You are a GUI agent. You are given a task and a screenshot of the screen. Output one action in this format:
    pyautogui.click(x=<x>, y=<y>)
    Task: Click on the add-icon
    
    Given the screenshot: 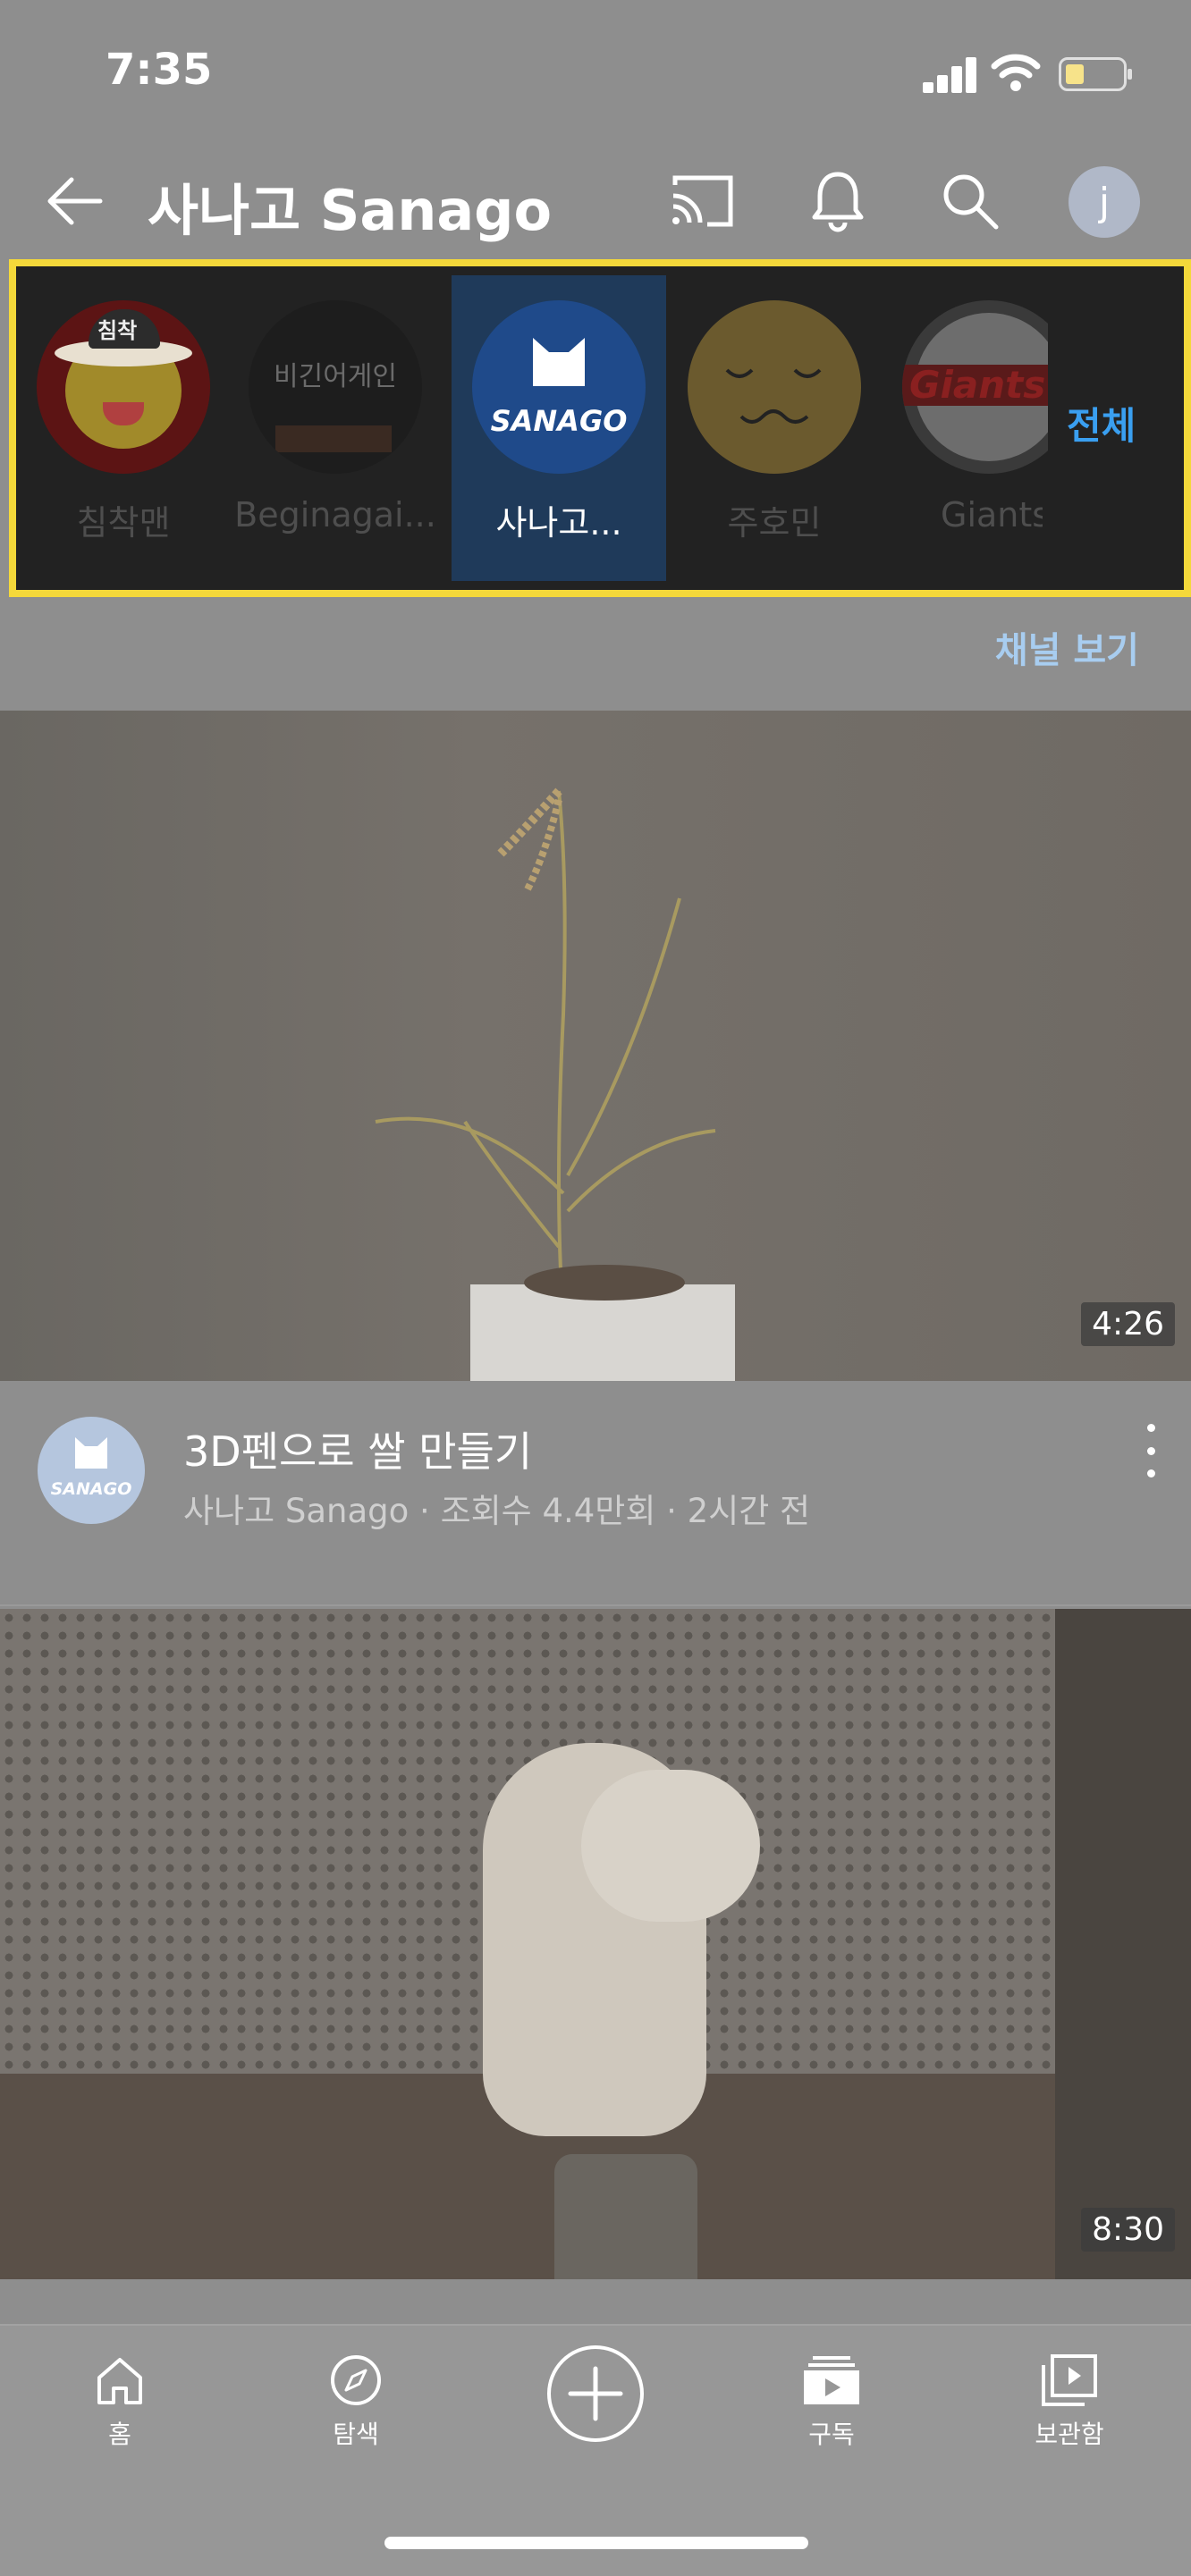 What is the action you would take?
    pyautogui.click(x=595, y=2394)
    